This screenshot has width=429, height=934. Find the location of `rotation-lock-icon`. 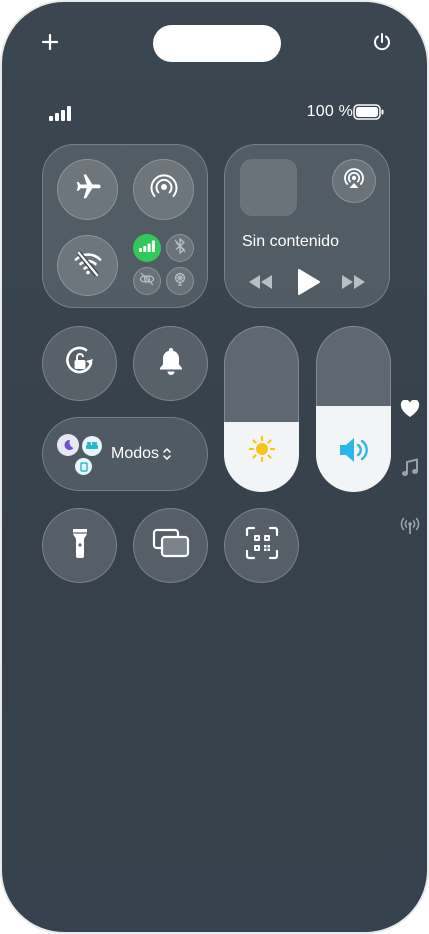

rotation-lock-icon is located at coordinates (80, 363).